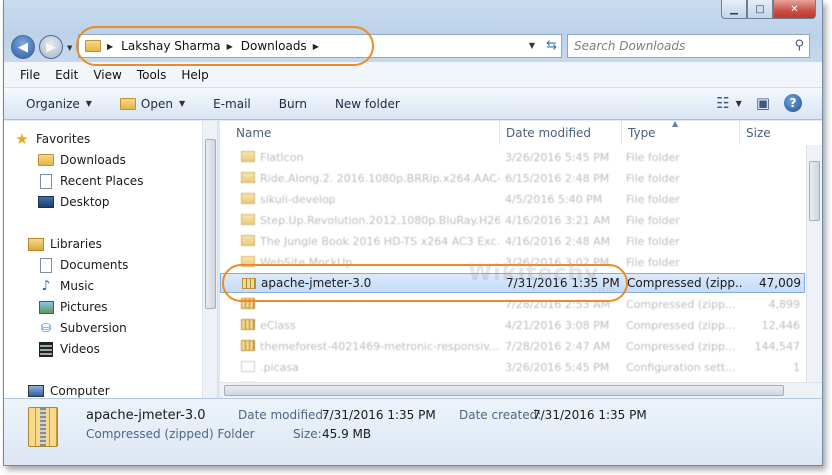 This screenshot has width=832, height=475. What do you see at coordinates (763, 103) in the screenshot?
I see `preview-pane-icon: ▣` at bounding box center [763, 103].